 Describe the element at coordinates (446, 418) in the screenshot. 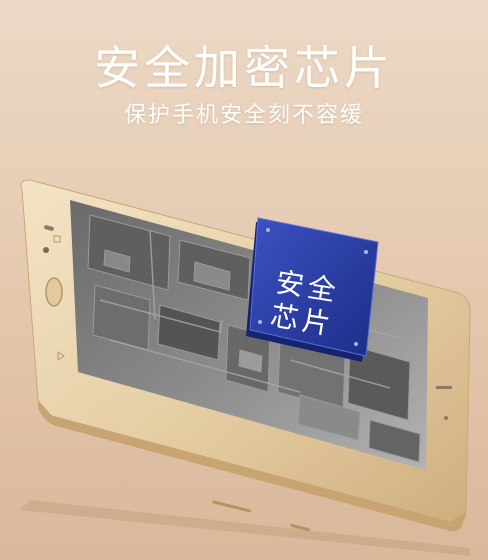

I see `sensor-icon` at that location.